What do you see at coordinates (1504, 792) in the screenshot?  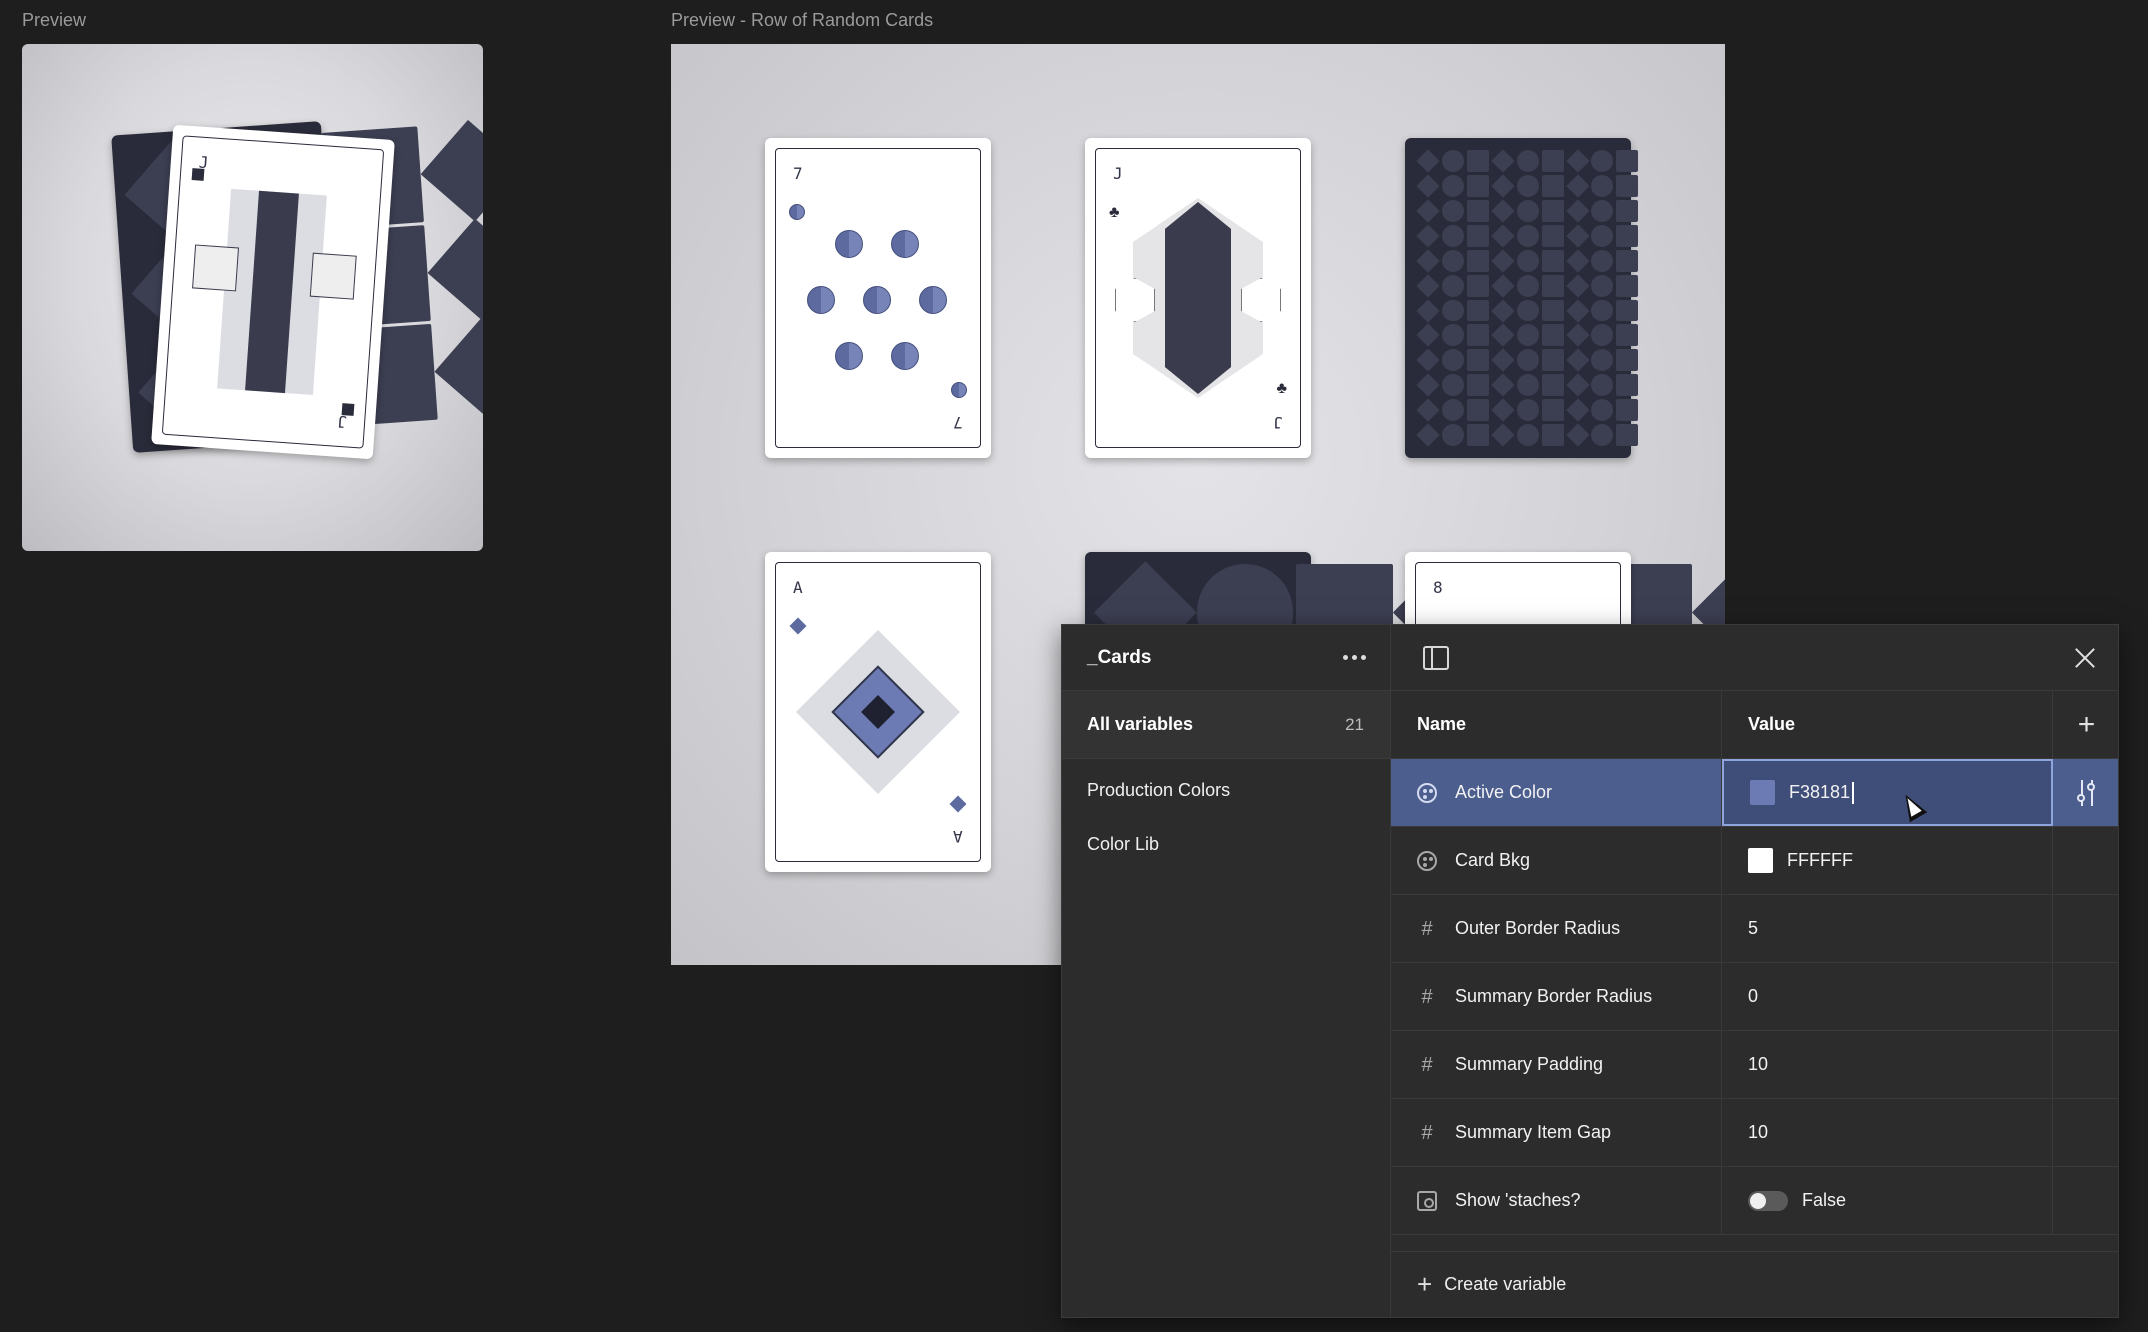 I see `variable-name: Active Color` at bounding box center [1504, 792].